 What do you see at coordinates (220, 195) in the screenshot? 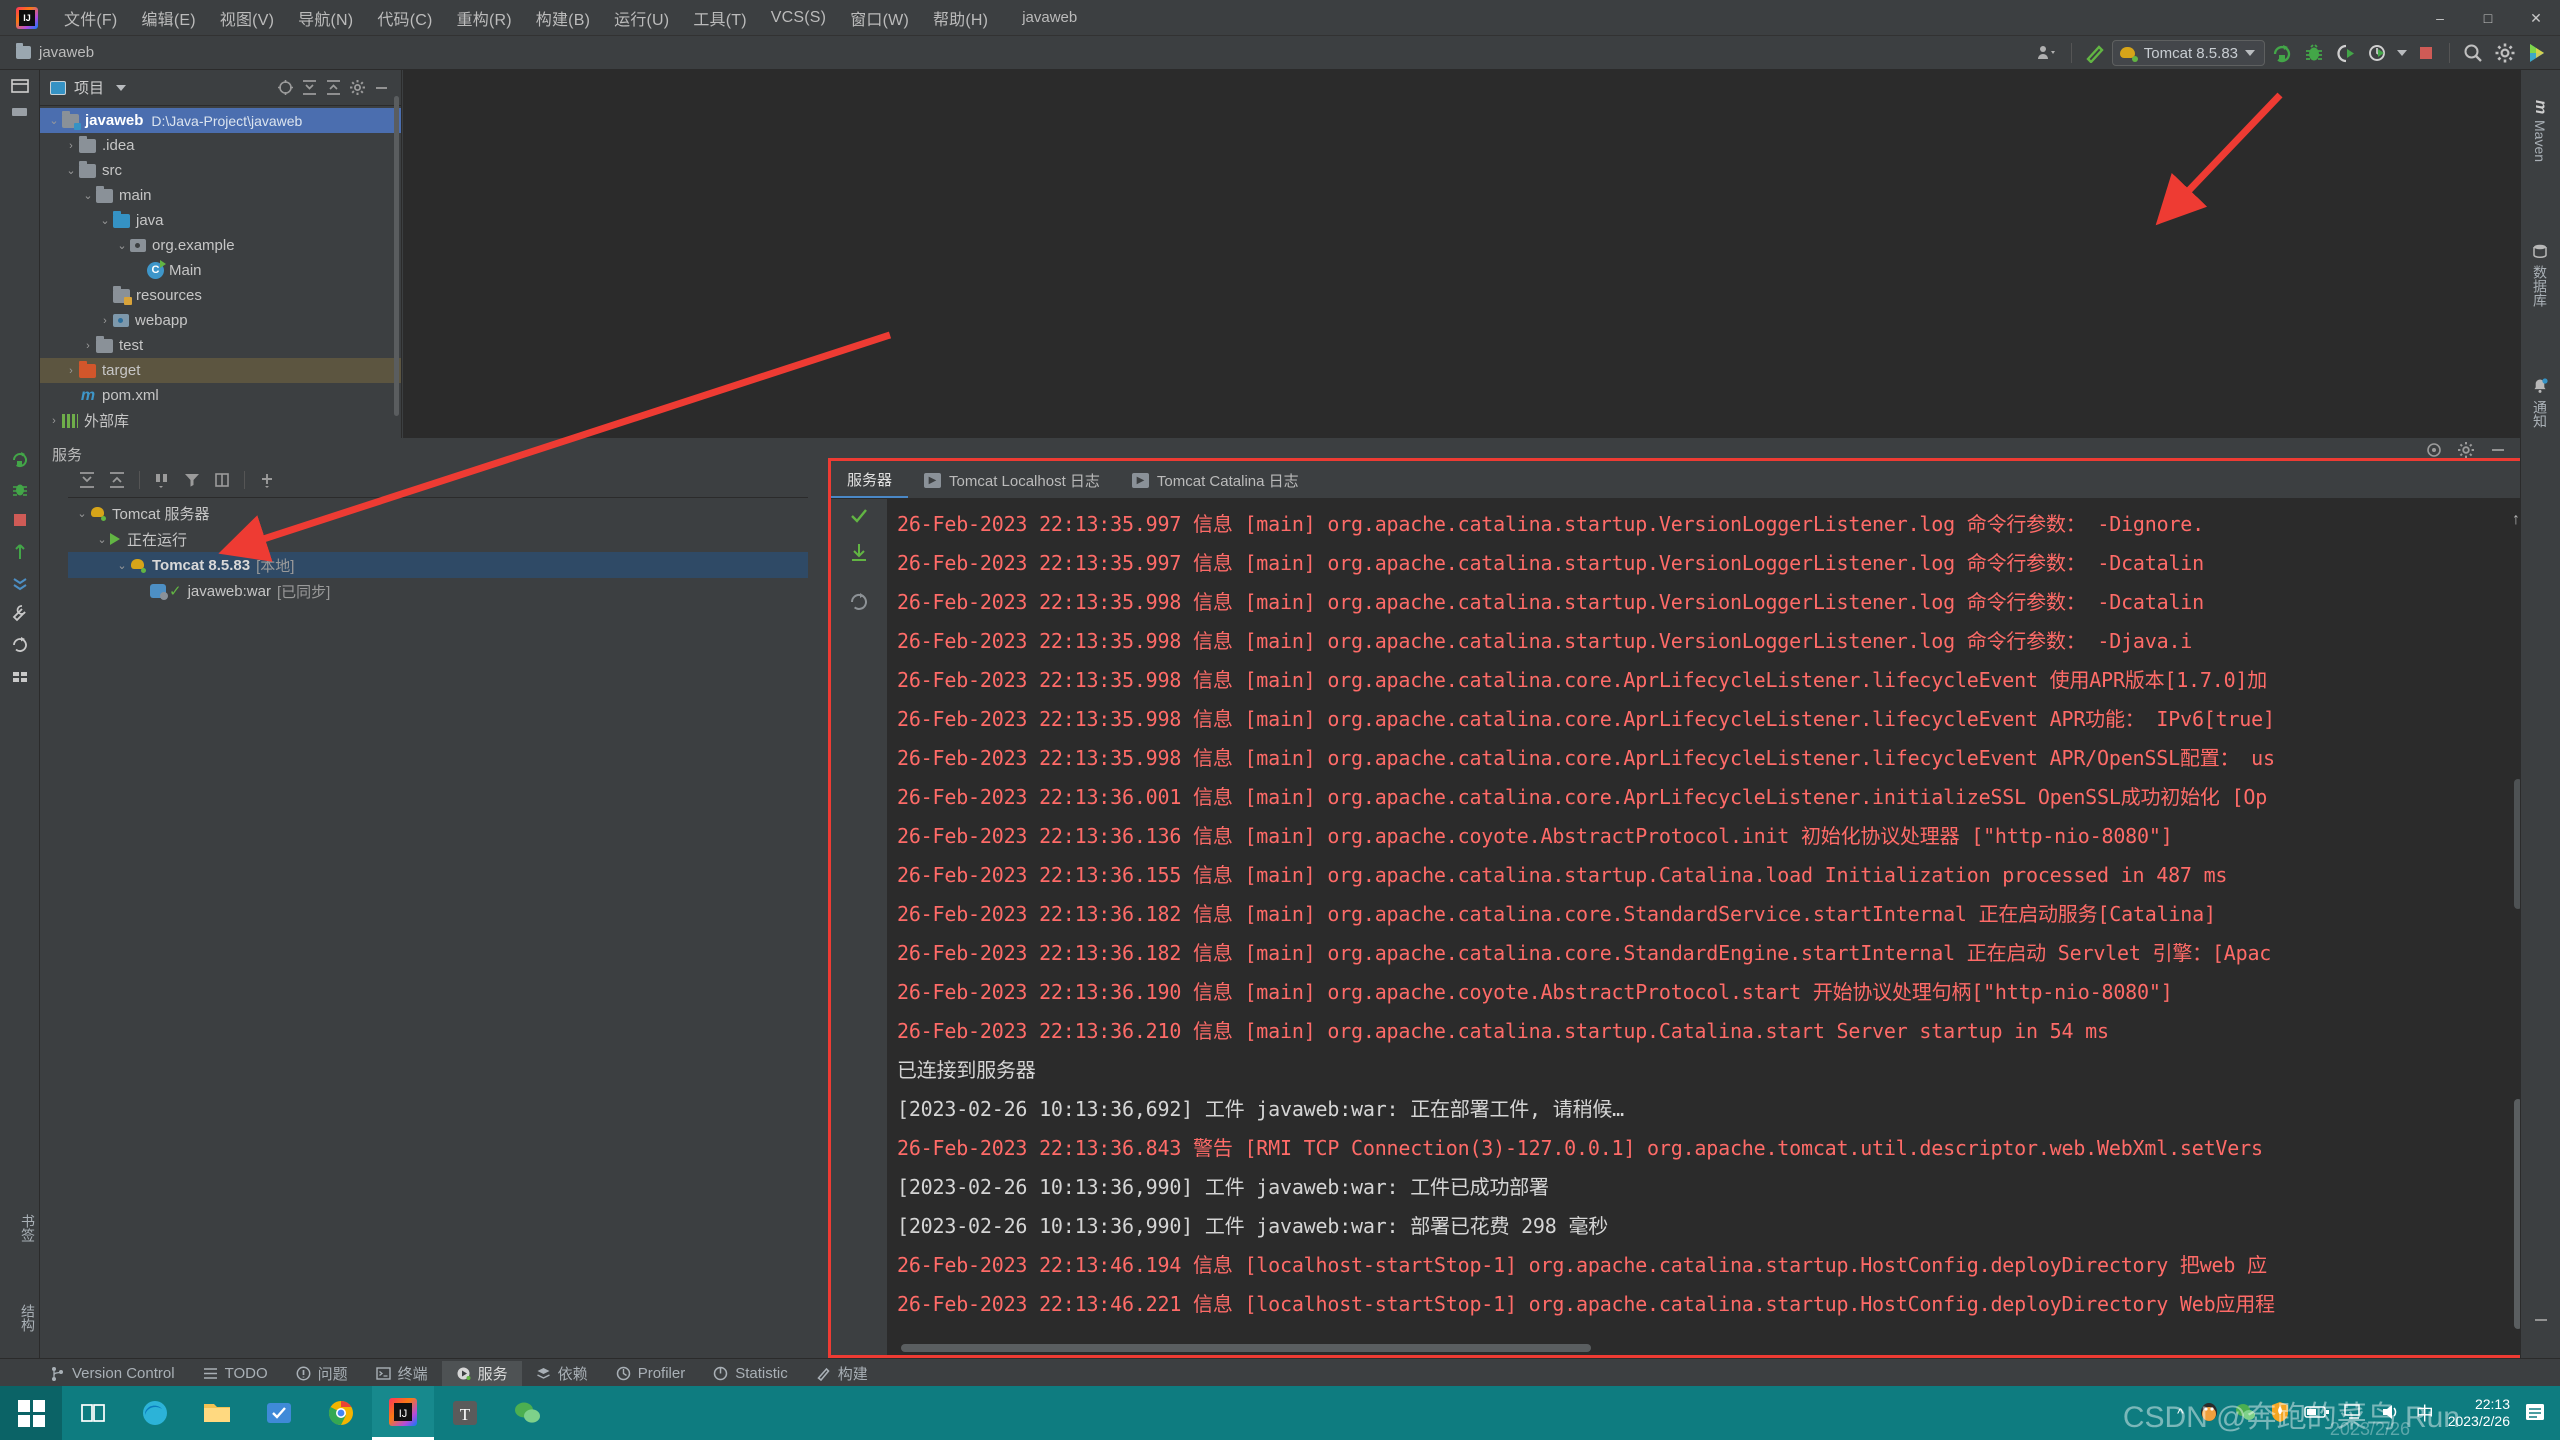
I see `tree-row: ⌄ main` at bounding box center [220, 195].